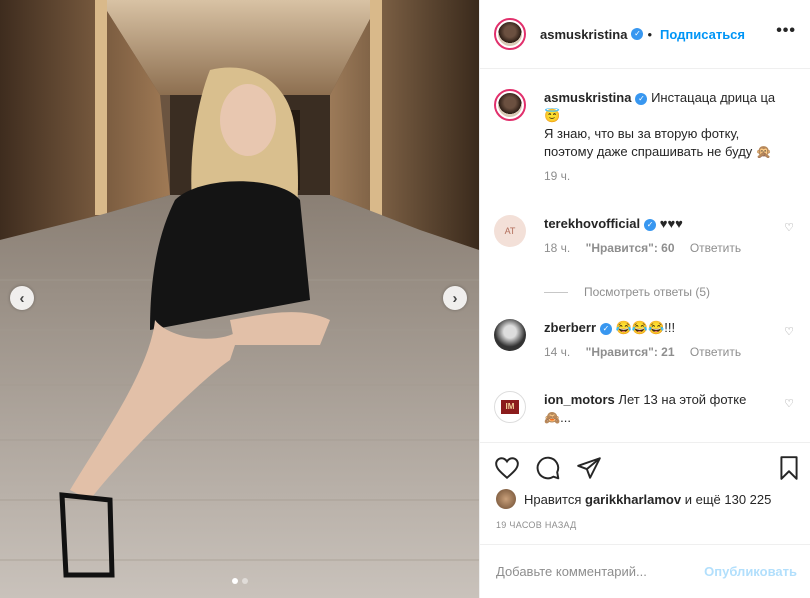 This screenshot has height=598, width=810. Describe the element at coordinates (510, 105) in the screenshot. I see `caption-avatar` at that location.